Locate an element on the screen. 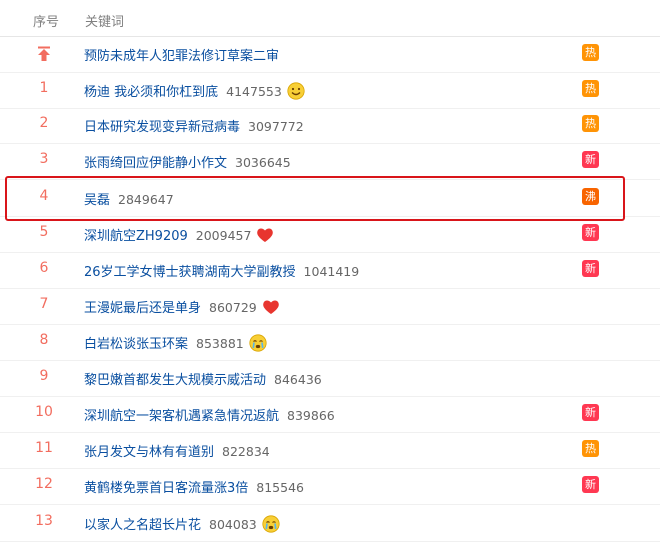 The height and width of the screenshot is (542, 660). keyword-link: 白岩松谈张玉环案 is located at coordinates (136, 344).